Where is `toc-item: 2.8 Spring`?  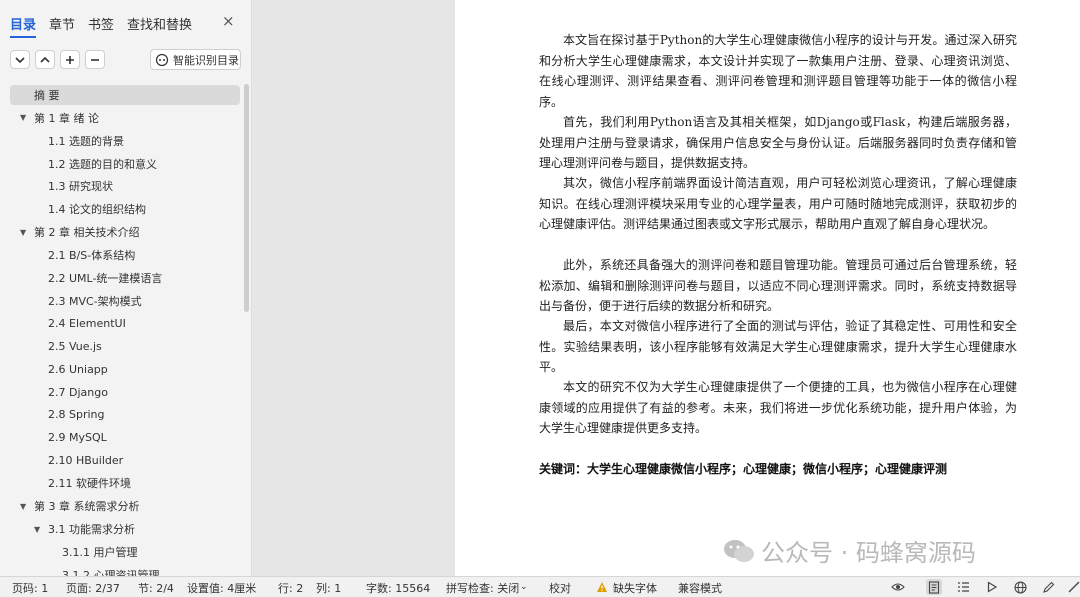 toc-item: 2.8 Spring is located at coordinates (76, 415).